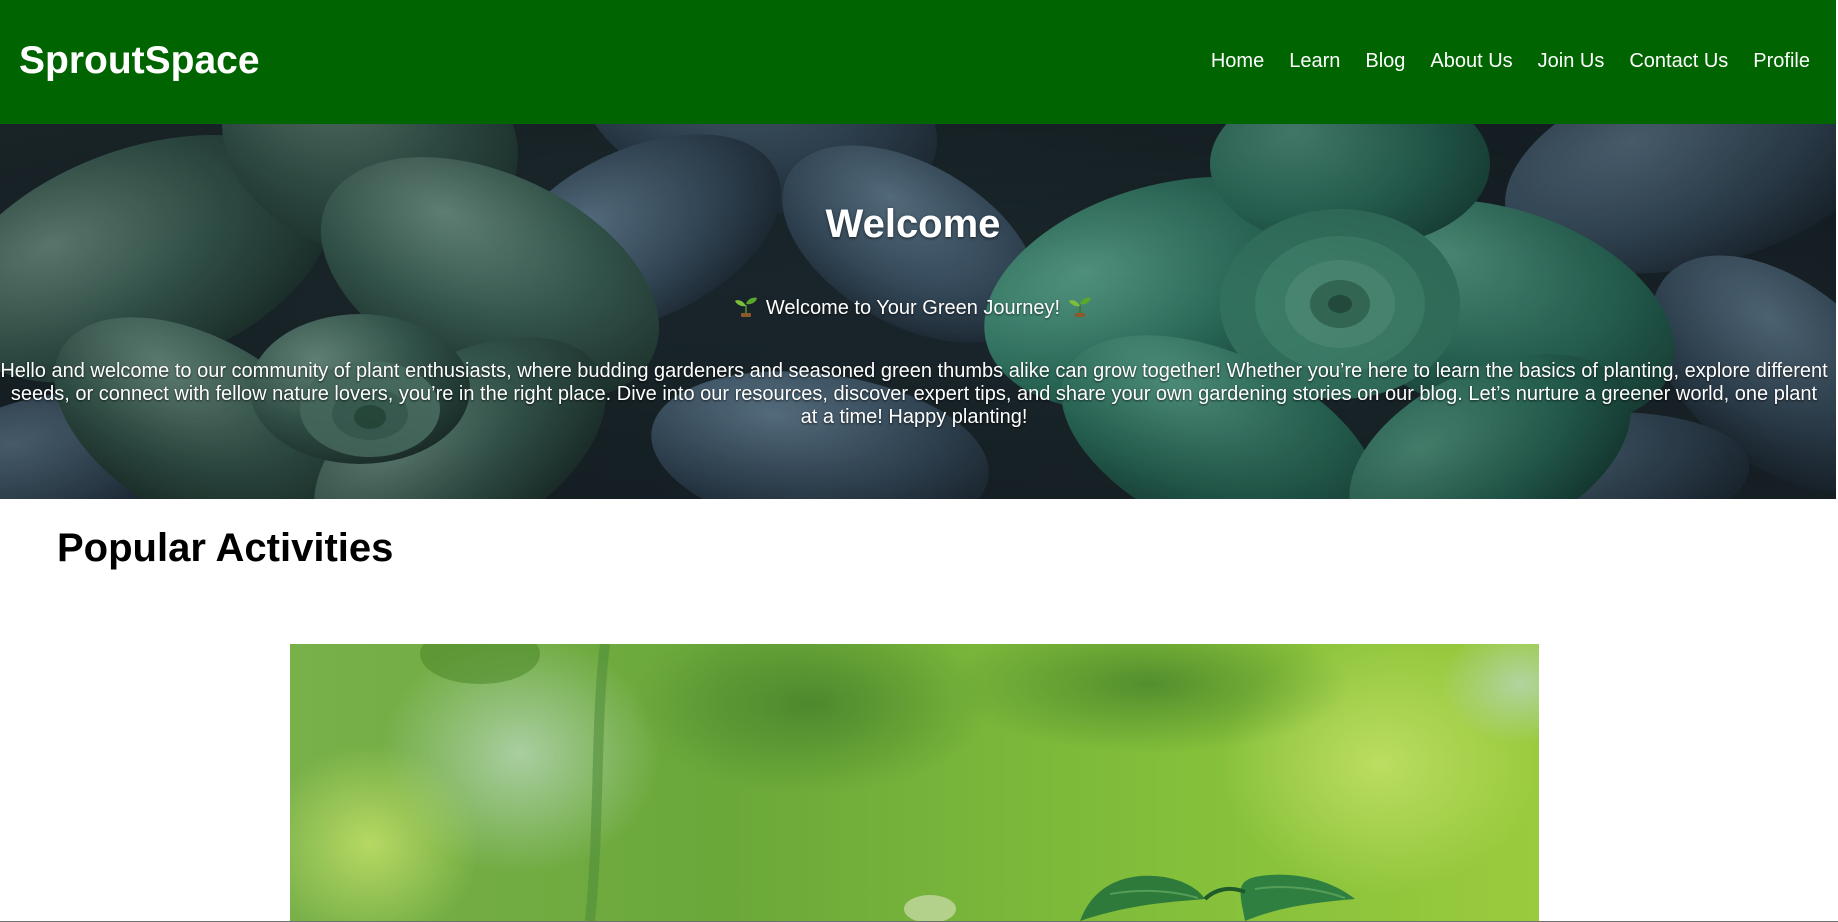  I want to click on nav-link-learn: Learn, so click(1314, 61).